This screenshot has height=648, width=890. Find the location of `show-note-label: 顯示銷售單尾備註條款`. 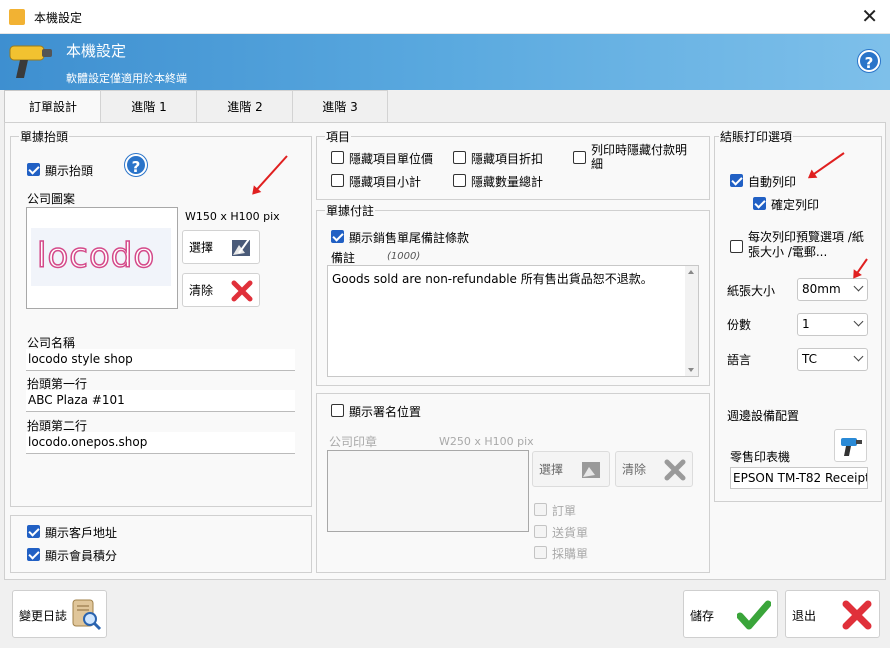

show-note-label: 顯示銷售單尾備註條款 is located at coordinates (409, 238).